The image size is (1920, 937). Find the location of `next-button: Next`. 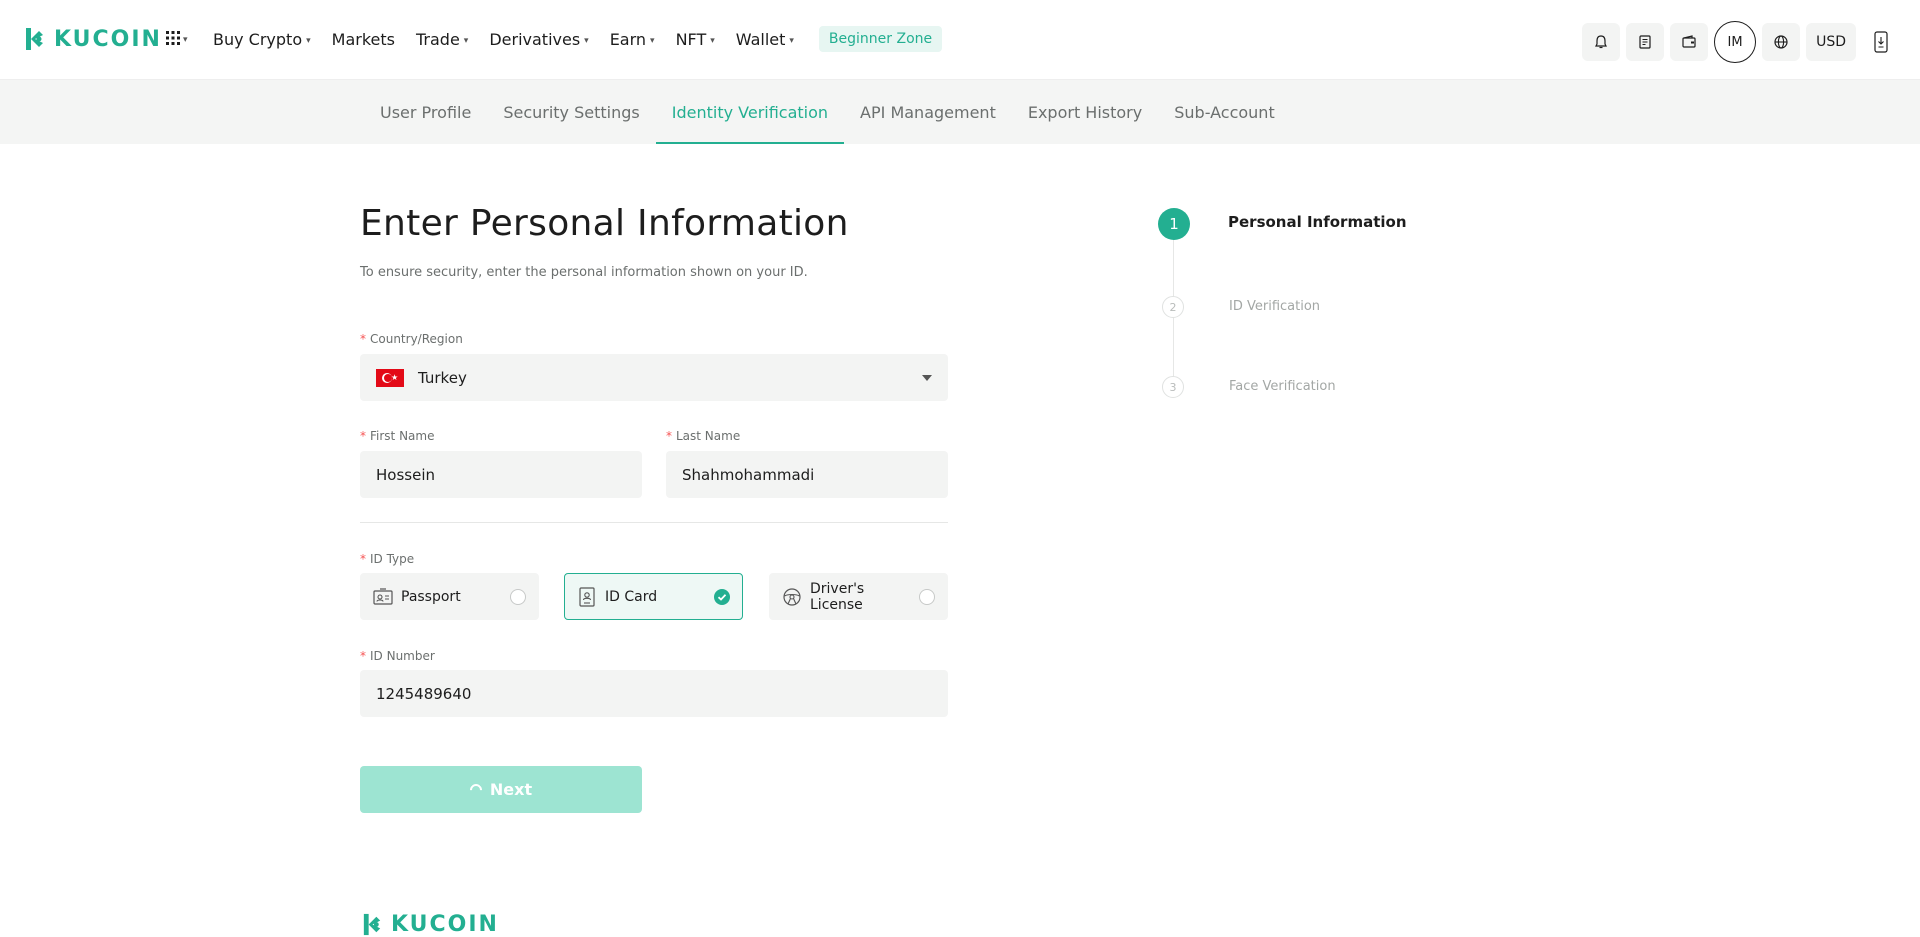

next-button: Next is located at coordinates (501, 789).